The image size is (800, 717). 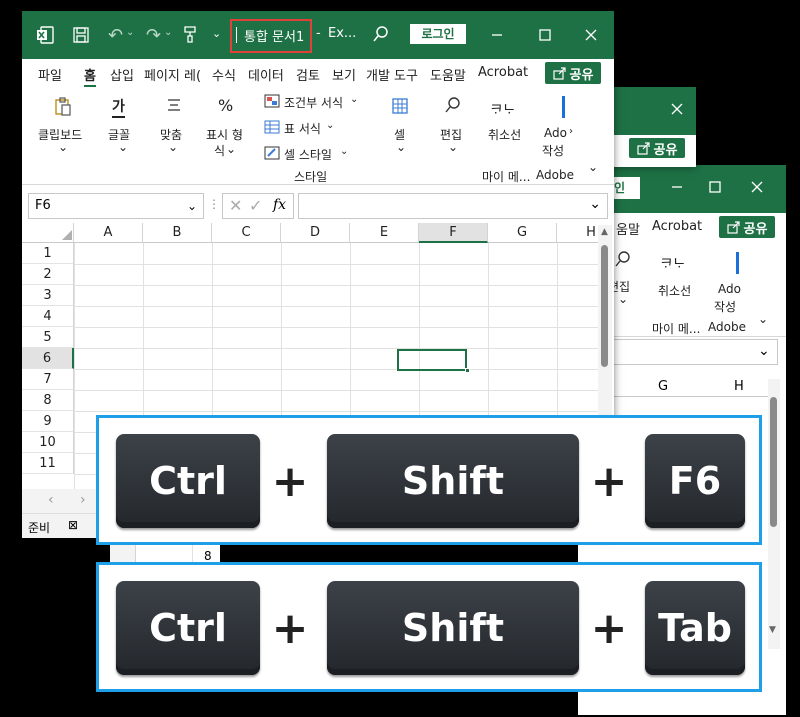 I want to click on styles-group-label: 스타일, so click(x=311, y=177).